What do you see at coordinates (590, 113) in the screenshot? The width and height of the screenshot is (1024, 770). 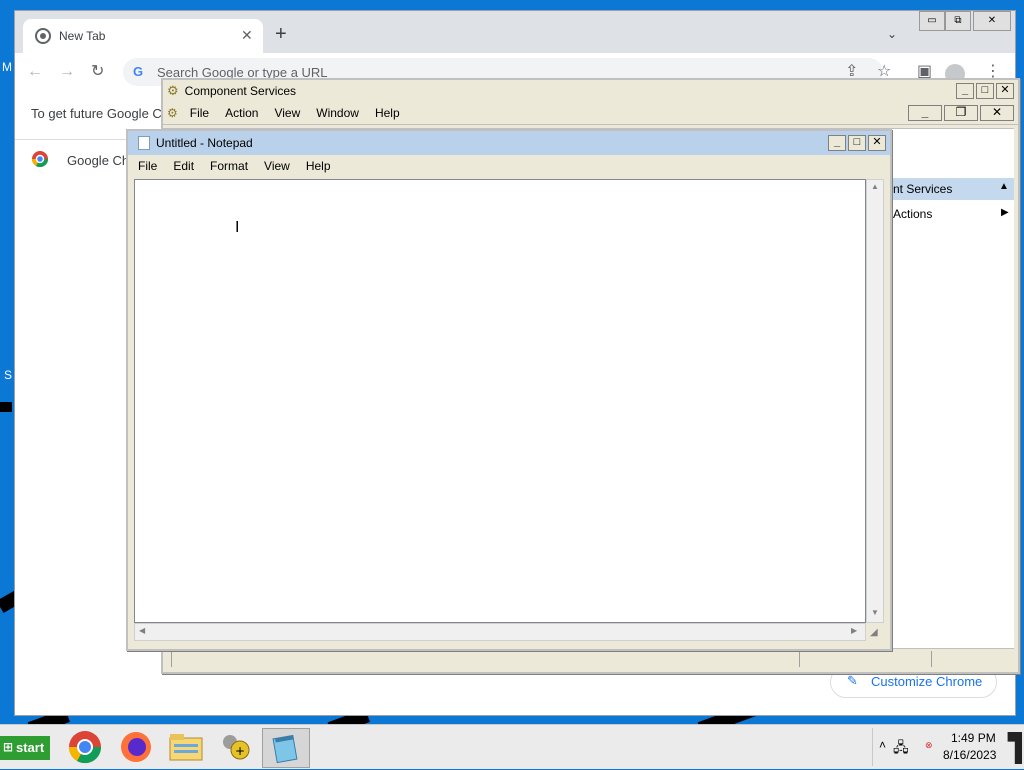 I see `component-services-menubar: ⚙ File Action View Window Help _ ❐ ✕` at bounding box center [590, 113].